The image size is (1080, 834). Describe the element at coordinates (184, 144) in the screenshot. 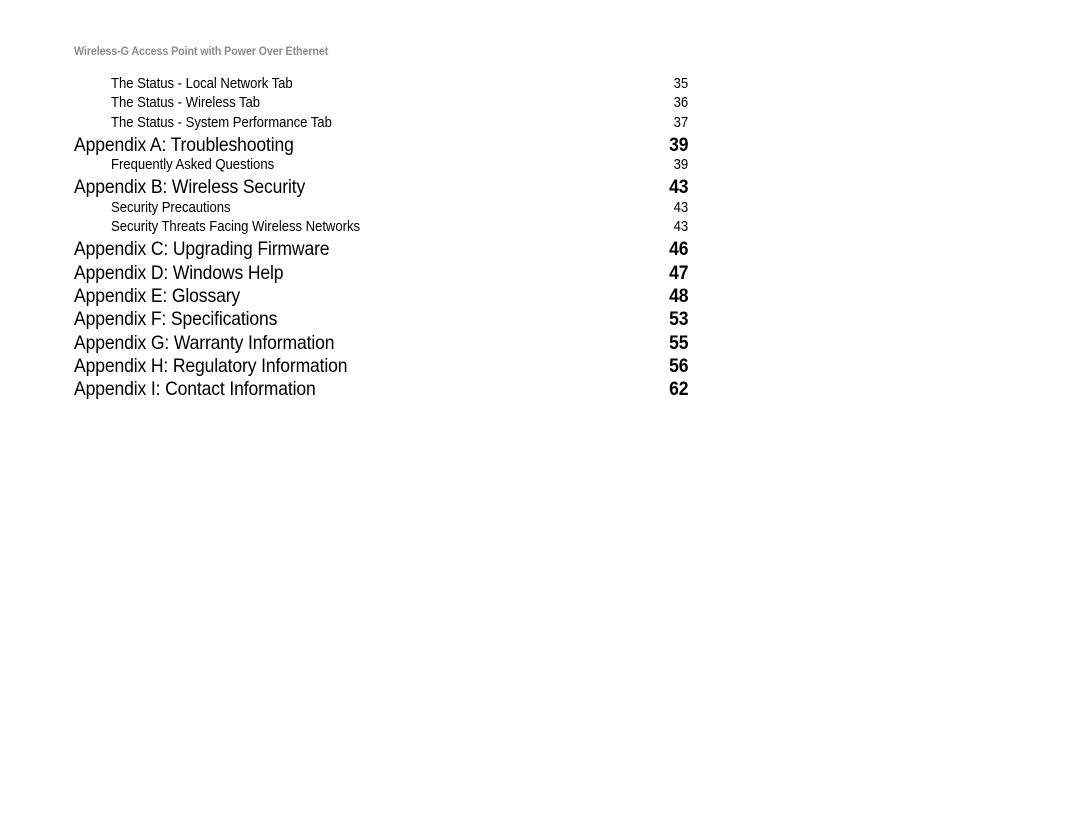

I see `toc-entry-title: Appendix A: Troubleshooting` at that location.